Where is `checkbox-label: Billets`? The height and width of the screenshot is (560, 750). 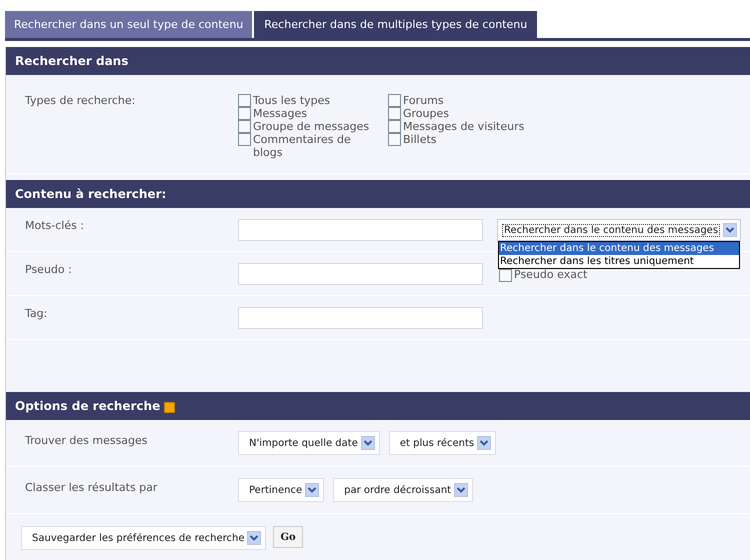
checkbox-label: Billets is located at coordinates (420, 139).